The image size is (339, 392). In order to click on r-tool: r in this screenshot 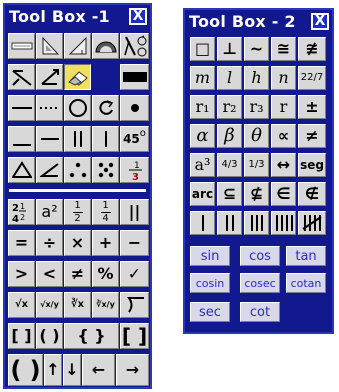, I will do `click(283, 107)`.